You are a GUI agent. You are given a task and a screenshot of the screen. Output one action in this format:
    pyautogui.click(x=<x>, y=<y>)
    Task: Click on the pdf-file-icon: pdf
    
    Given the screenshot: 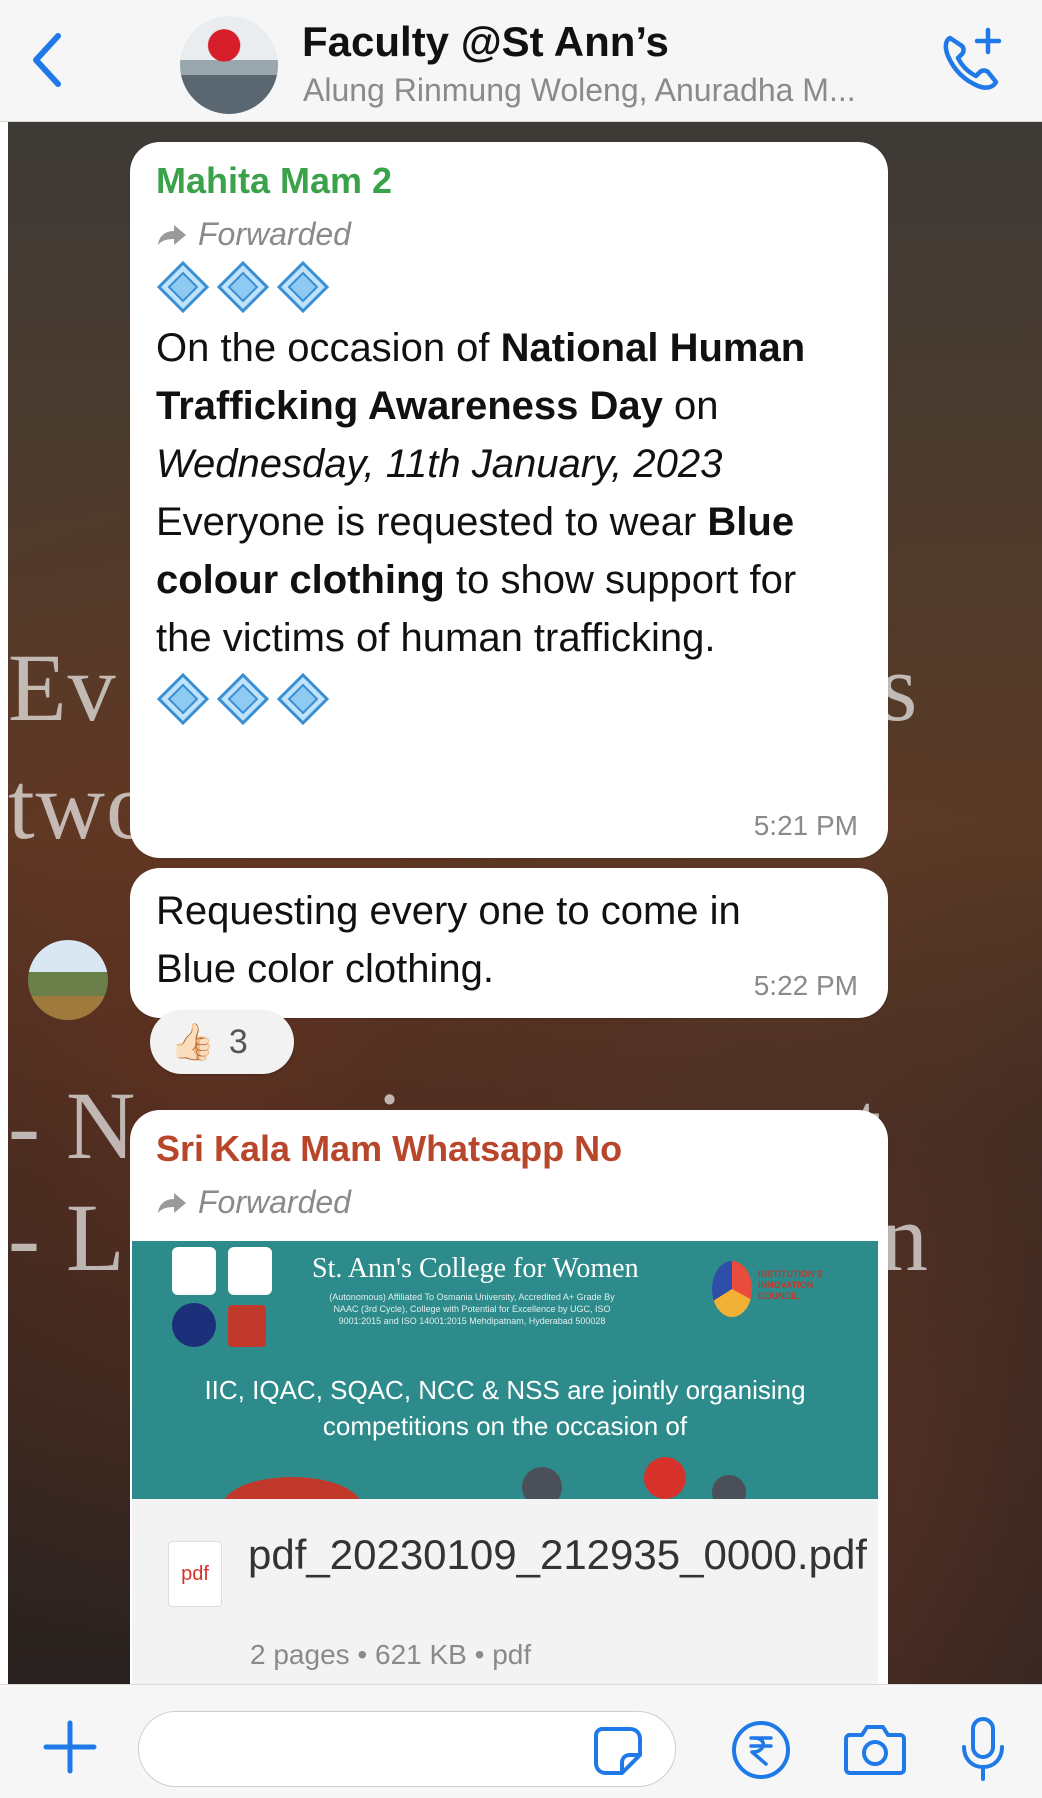 What is the action you would take?
    pyautogui.click(x=195, y=1574)
    